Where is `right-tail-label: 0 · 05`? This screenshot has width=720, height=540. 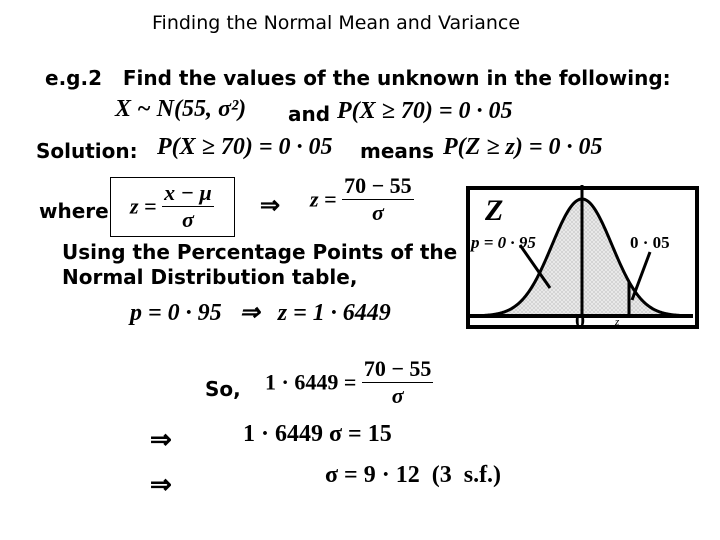
right-tail-label: 0 · 05 is located at coordinates (650, 242).